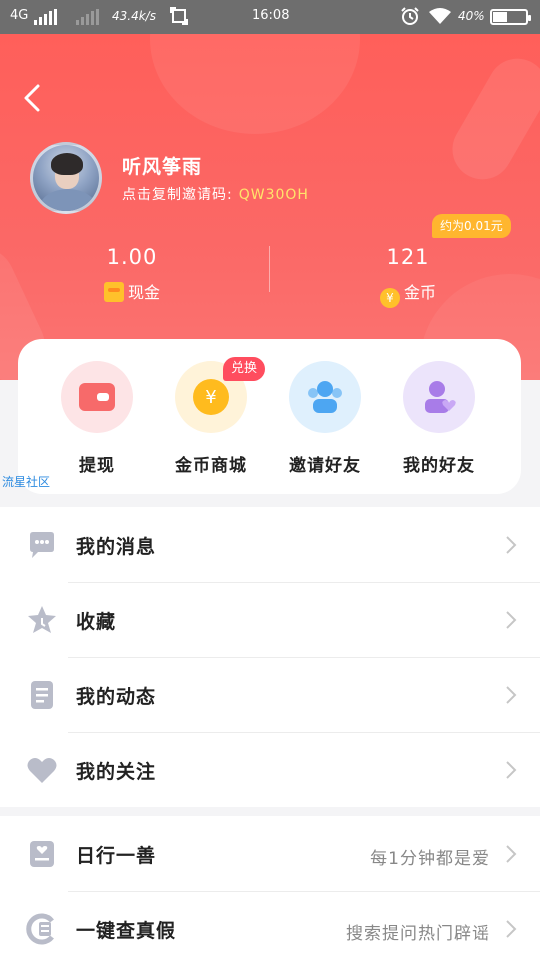  I want to click on coin-value-badge: 约为0.01元, so click(471, 226).